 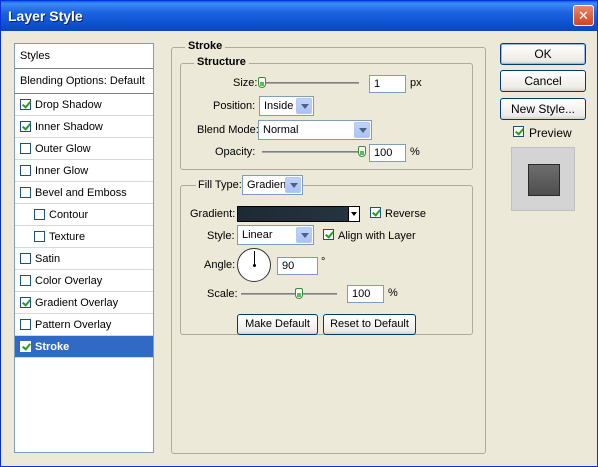 What do you see at coordinates (25, 104) in the screenshot?
I see `drop-shadow-checkbox` at bounding box center [25, 104].